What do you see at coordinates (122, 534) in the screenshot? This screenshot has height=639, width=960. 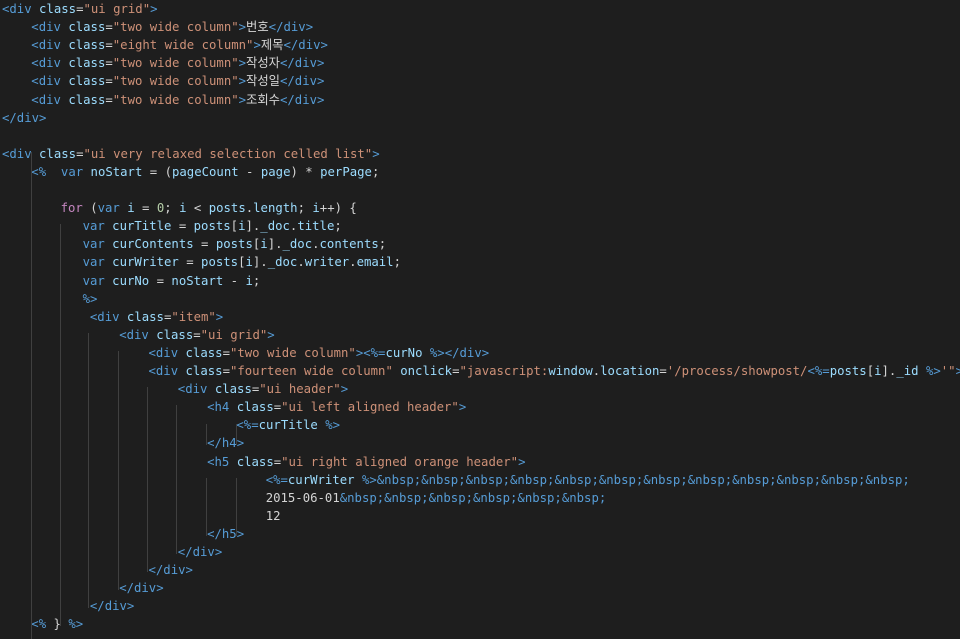 I see `code-line: </h5>` at bounding box center [122, 534].